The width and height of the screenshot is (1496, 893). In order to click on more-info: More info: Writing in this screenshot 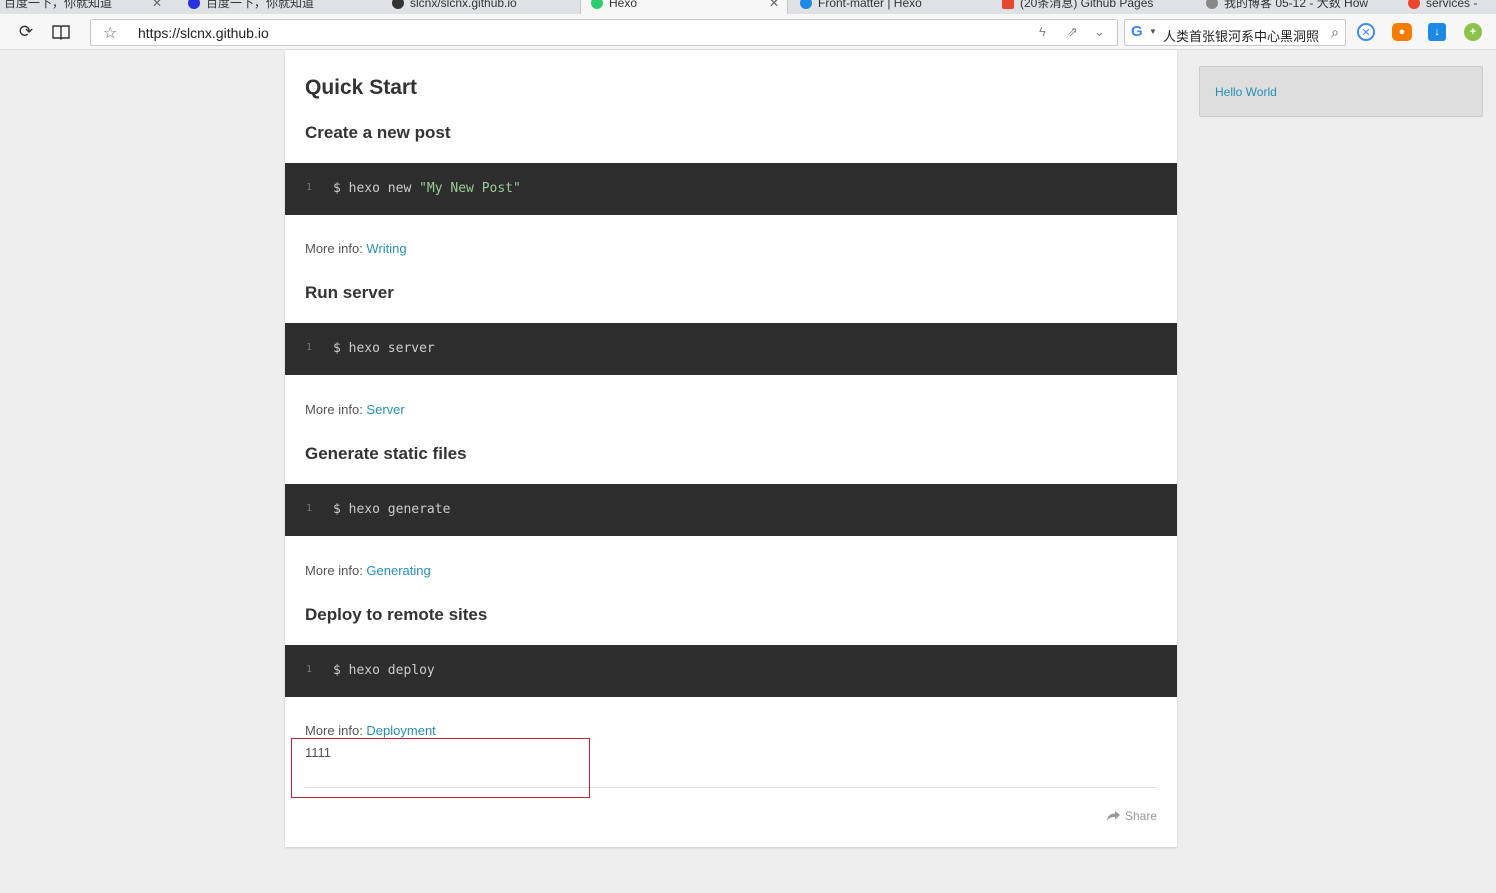, I will do `click(356, 248)`.